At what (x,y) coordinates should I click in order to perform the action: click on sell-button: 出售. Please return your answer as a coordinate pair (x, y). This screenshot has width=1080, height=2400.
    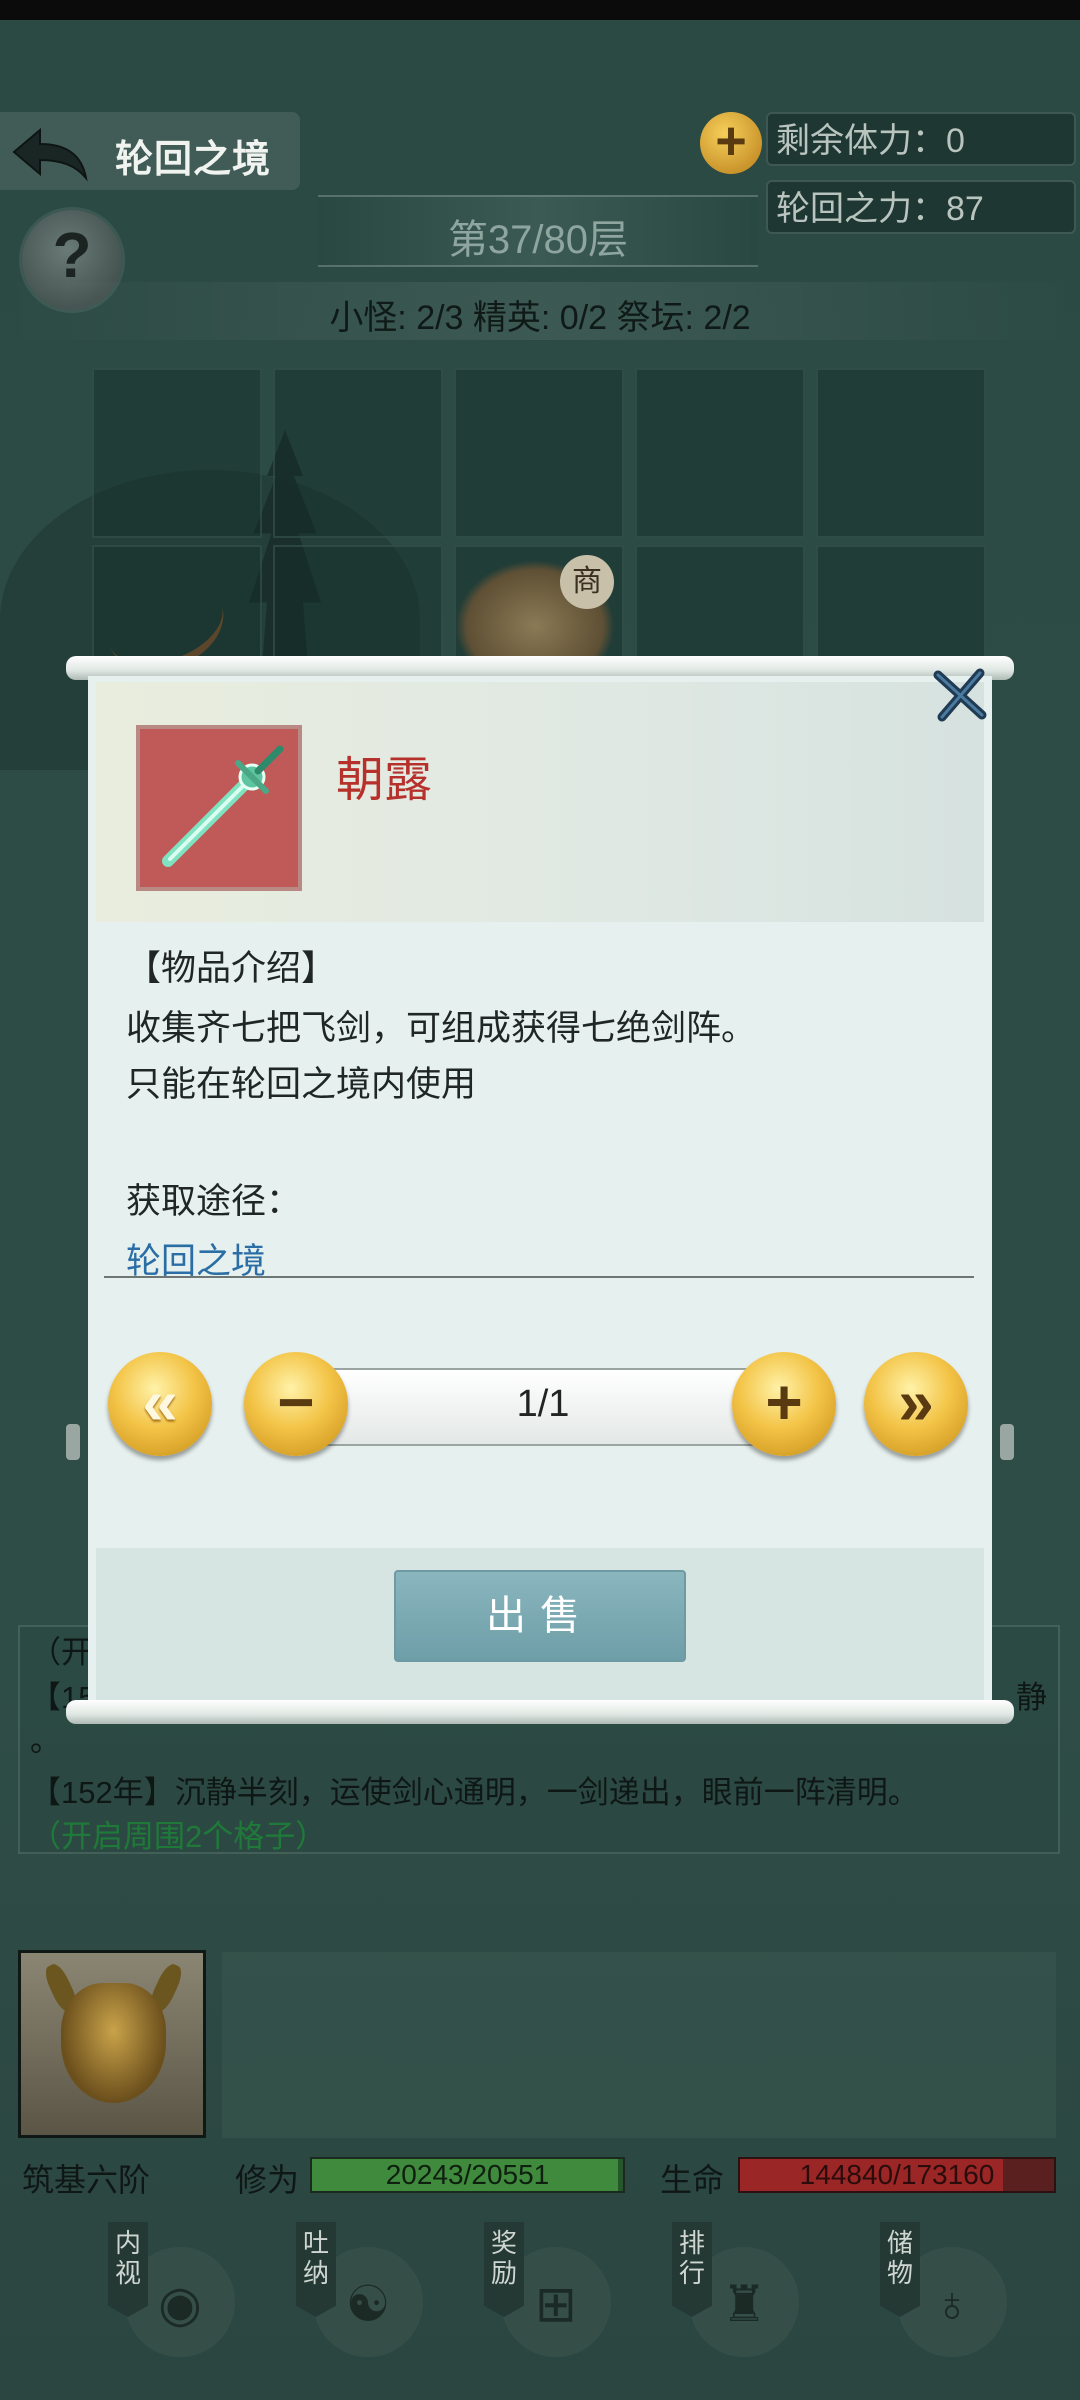
    Looking at the image, I should click on (540, 1616).